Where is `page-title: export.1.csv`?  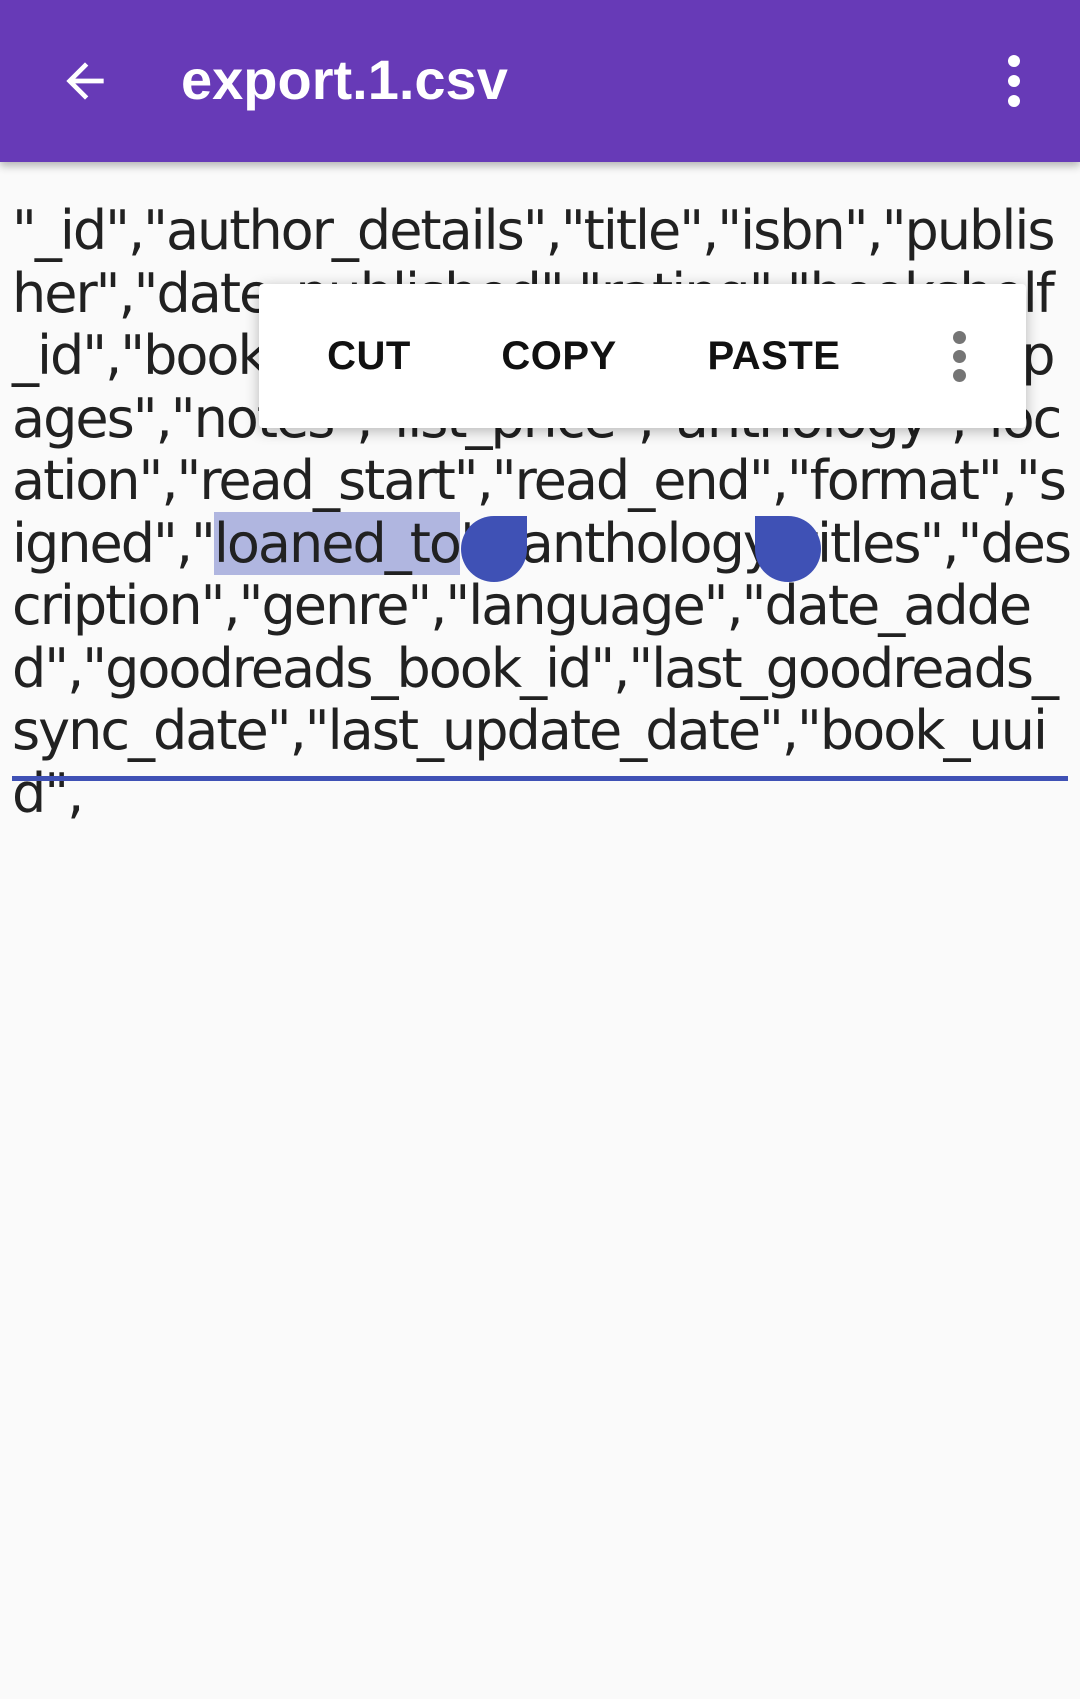 page-title: export.1.csv is located at coordinates (344, 79).